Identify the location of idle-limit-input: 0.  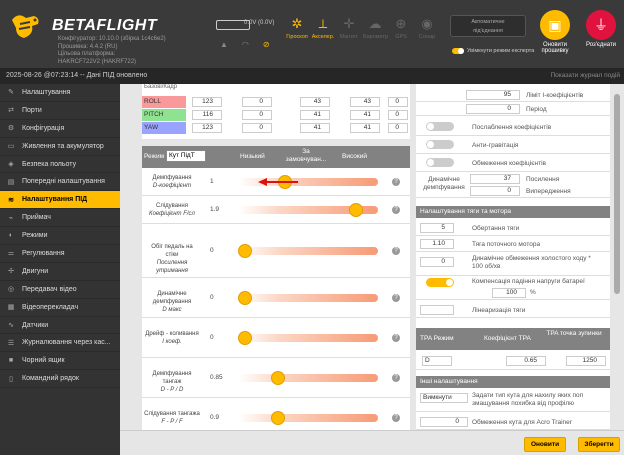
(437, 262).